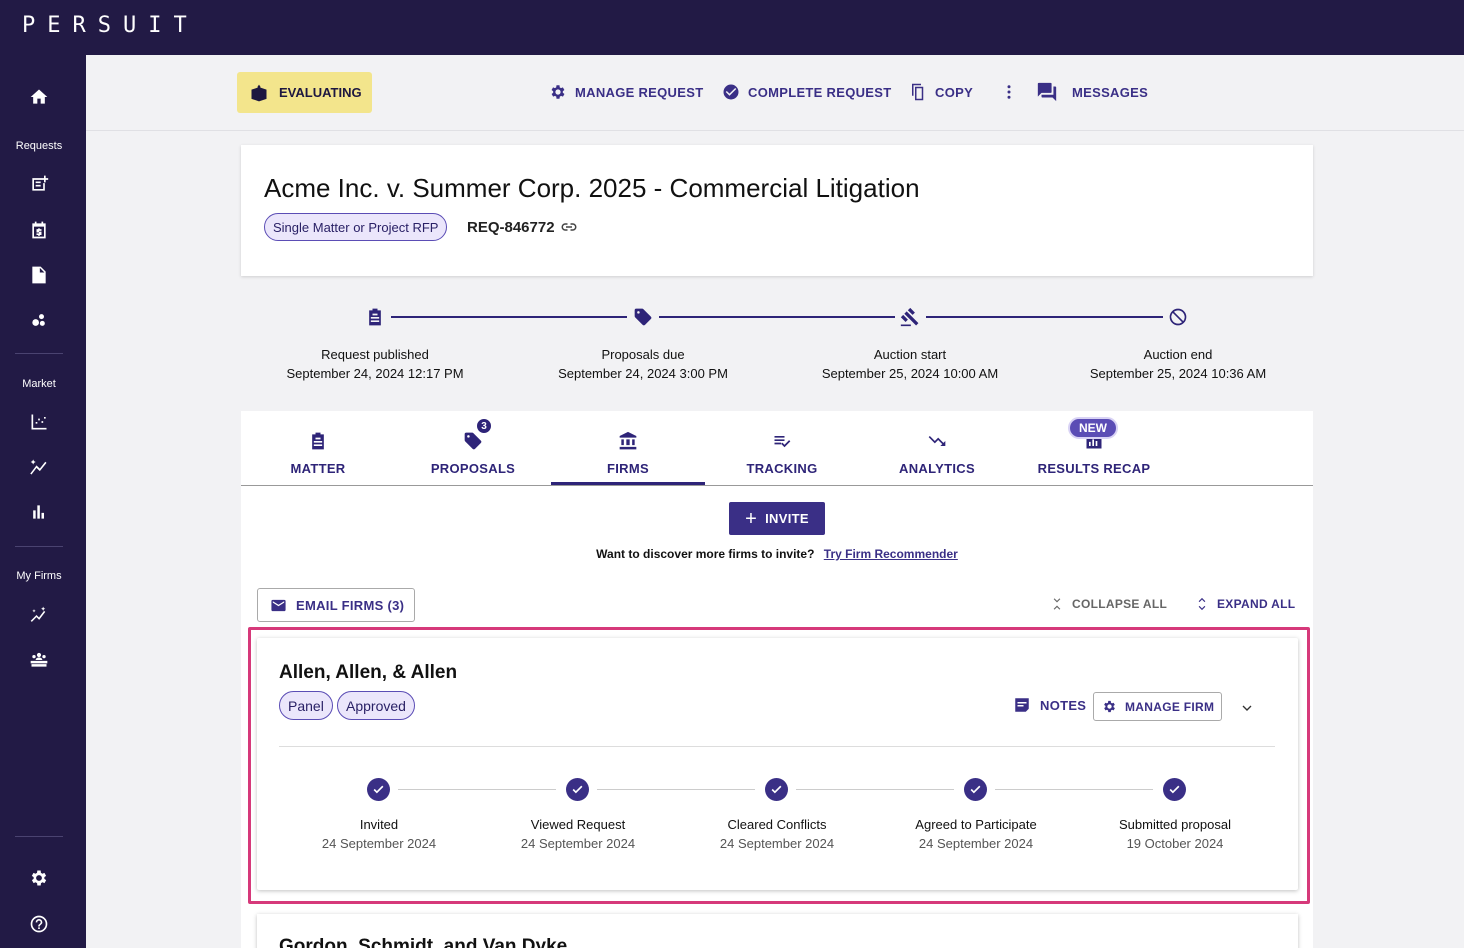 This screenshot has width=1464, height=948. Describe the element at coordinates (937, 441) in the screenshot. I see `trending-down-icon` at that location.